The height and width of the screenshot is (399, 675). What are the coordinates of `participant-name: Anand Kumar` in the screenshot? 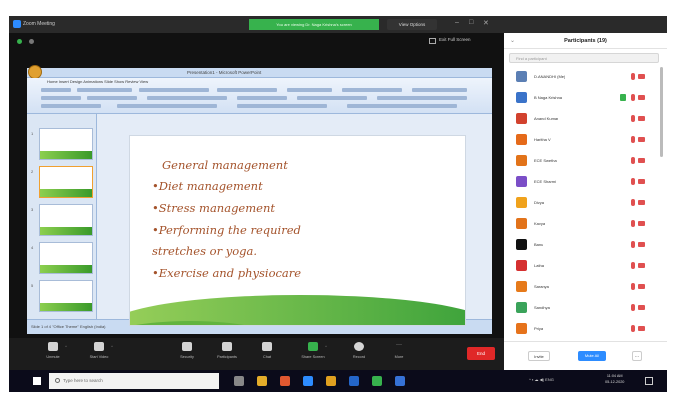 It's located at (546, 118).